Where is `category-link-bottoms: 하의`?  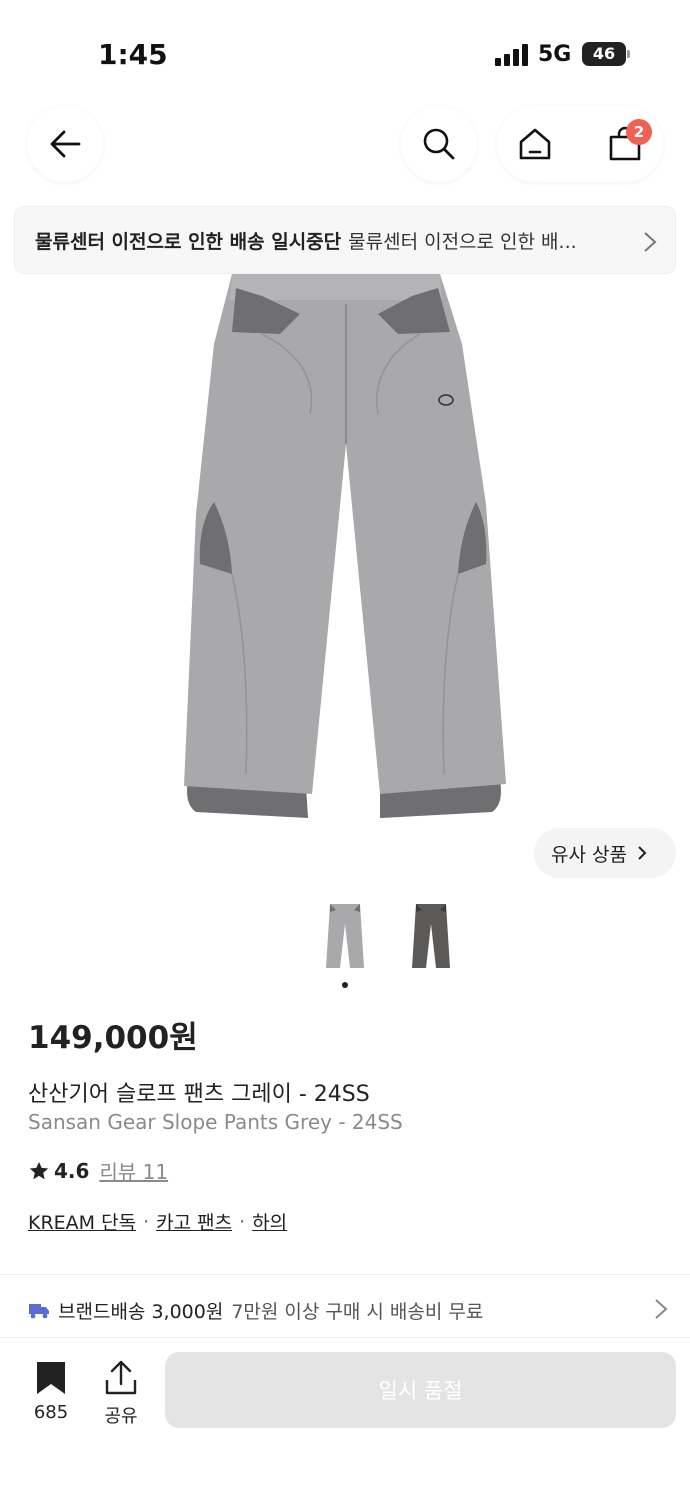 category-link-bottoms: 하의 is located at coordinates (269, 1221).